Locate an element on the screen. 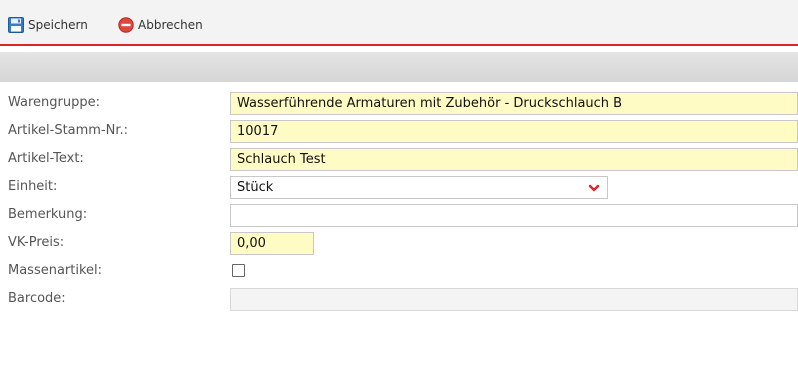 This screenshot has height=374, width=798. artikel-text-label: Artikel-Text: is located at coordinates (46, 158).